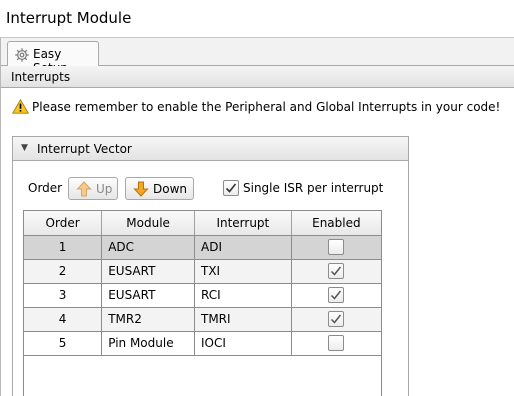 The width and height of the screenshot is (514, 396). I want to click on title-bar: Interrupt Module, so click(257, 19).